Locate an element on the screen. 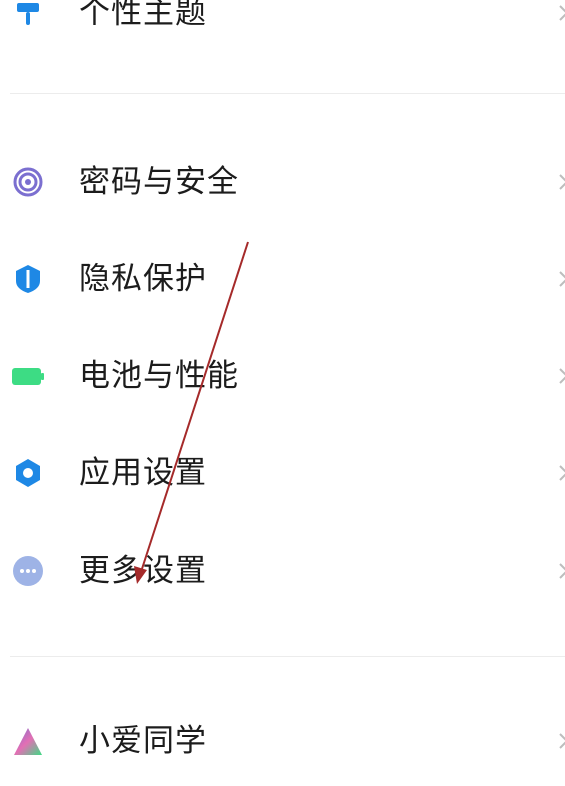 The image size is (565, 786). settings-item-label: 个性主题 is located at coordinates (143, 15).